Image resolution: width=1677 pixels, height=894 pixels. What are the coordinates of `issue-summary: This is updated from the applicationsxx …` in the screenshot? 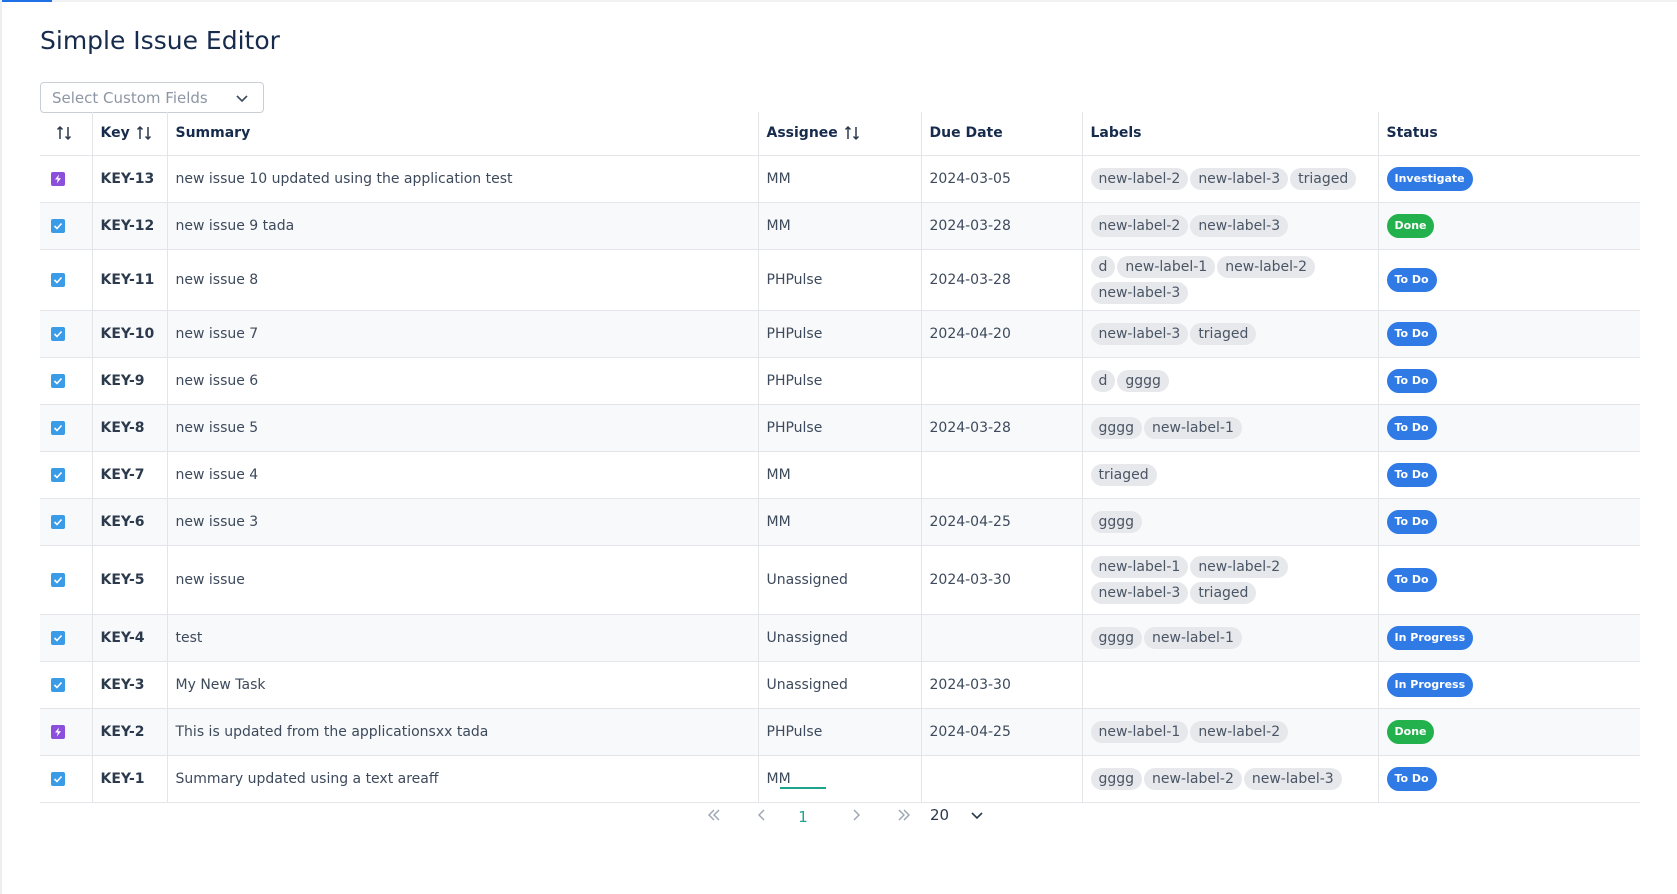 It's located at (462, 732).